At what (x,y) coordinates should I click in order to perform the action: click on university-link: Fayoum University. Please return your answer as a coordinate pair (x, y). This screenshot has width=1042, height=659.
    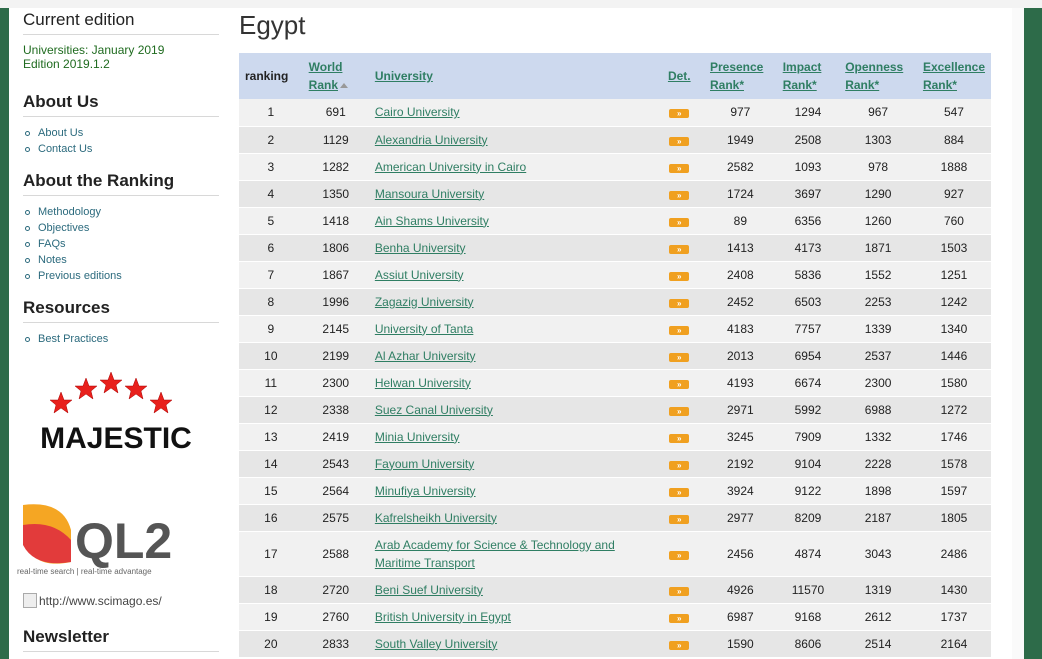
    Looking at the image, I should click on (512, 463).